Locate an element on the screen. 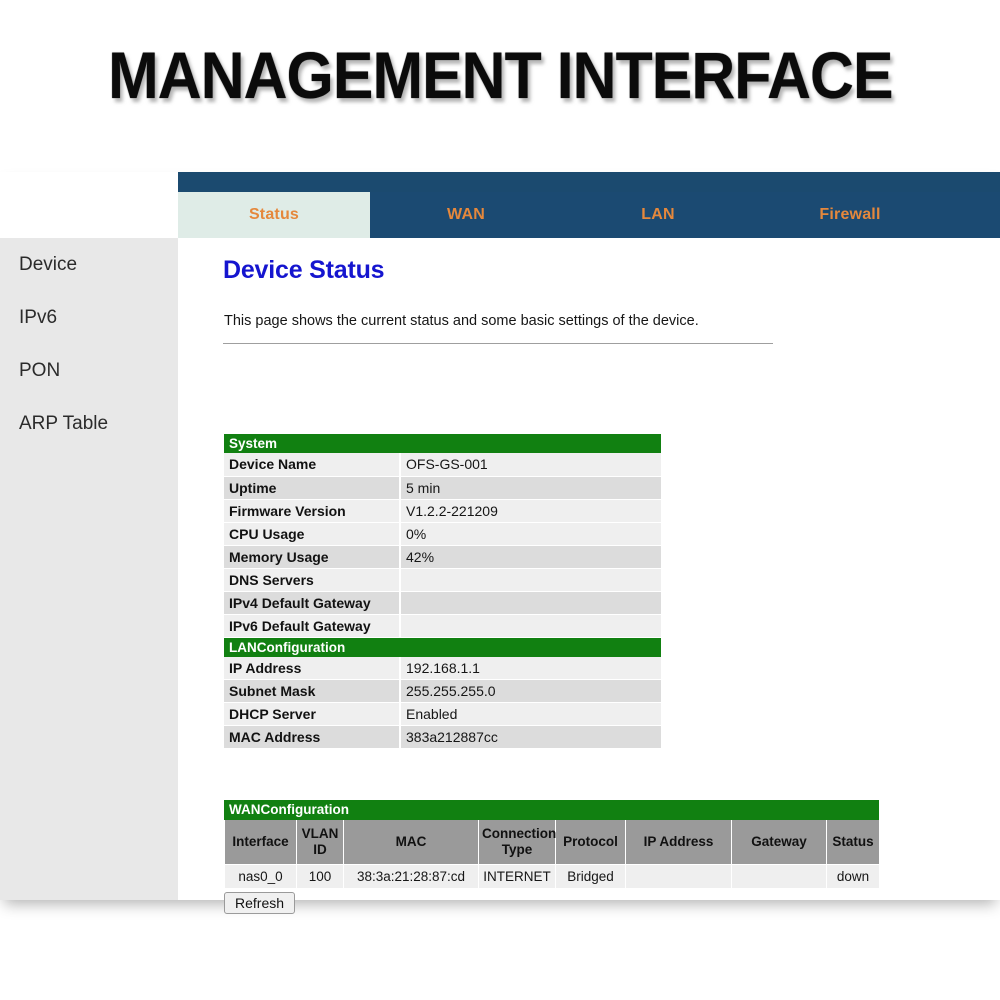  tab-label: LAN is located at coordinates (658, 214).